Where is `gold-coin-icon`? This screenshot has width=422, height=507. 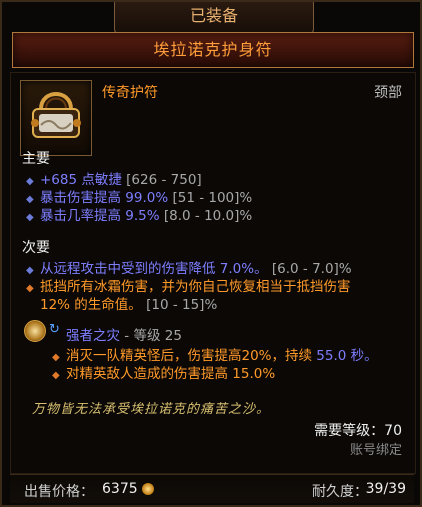
gold-coin-icon is located at coordinates (148, 489).